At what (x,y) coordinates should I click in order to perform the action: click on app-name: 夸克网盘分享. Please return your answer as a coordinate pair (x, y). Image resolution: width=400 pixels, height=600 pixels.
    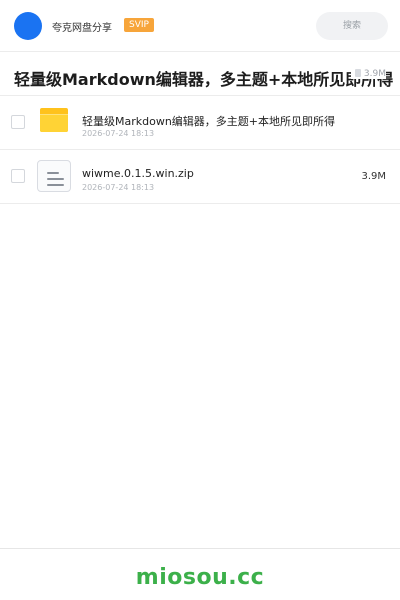
    Looking at the image, I should click on (82, 28).